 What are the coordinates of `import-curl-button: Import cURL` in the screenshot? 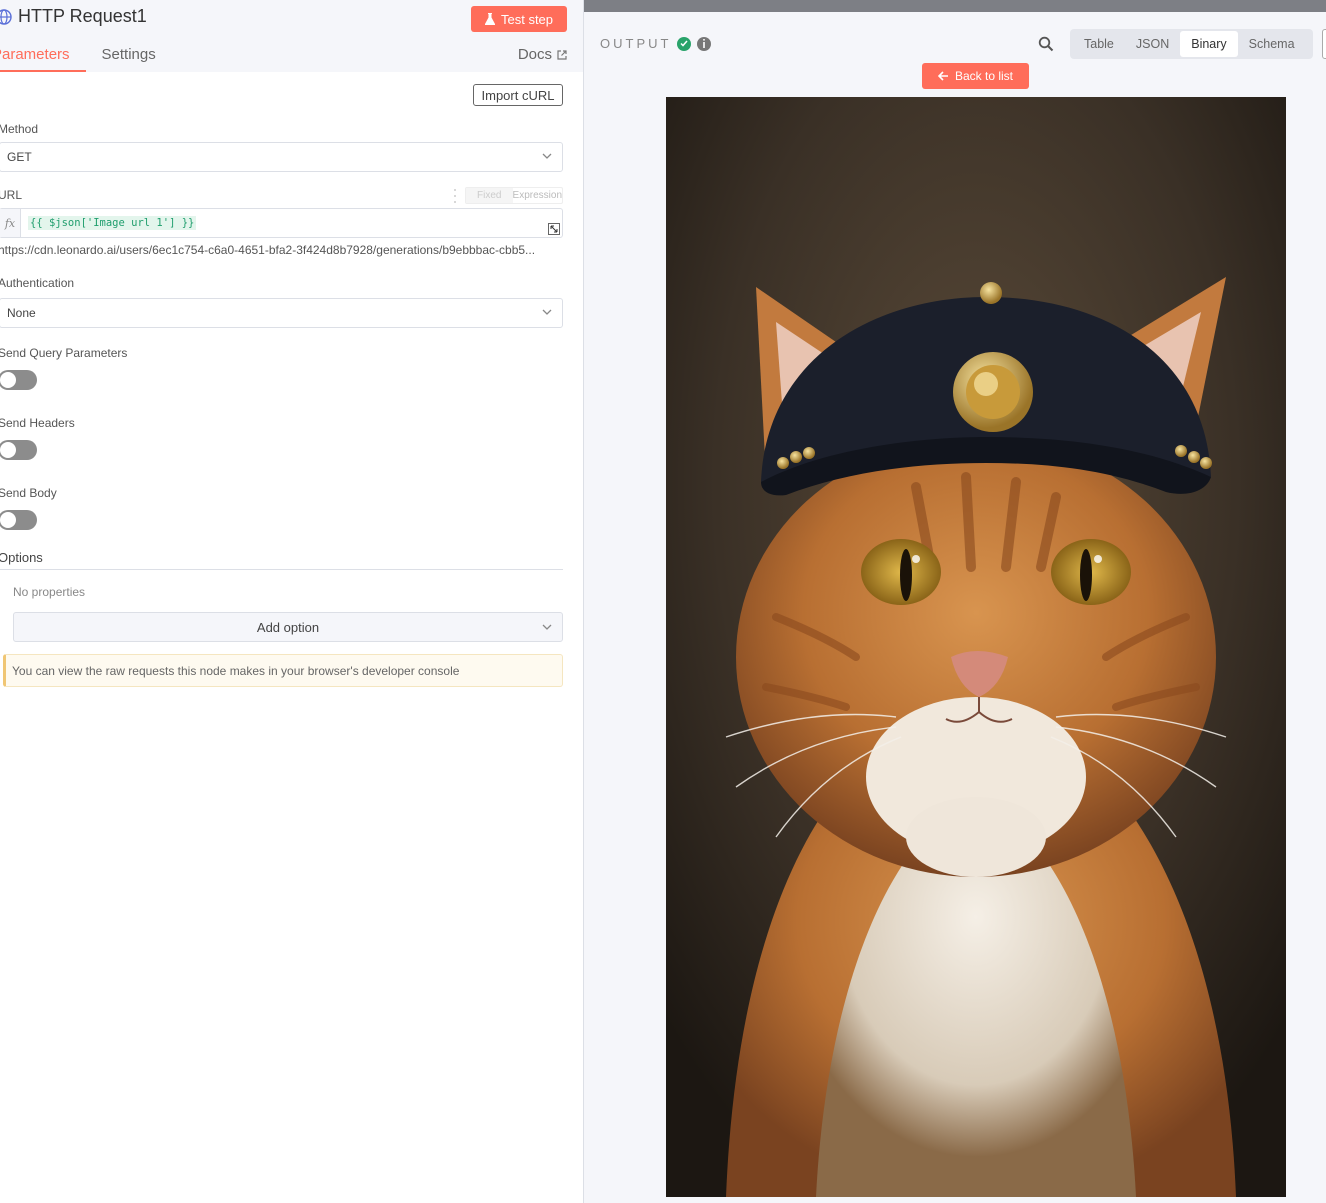 It's located at (518, 95).